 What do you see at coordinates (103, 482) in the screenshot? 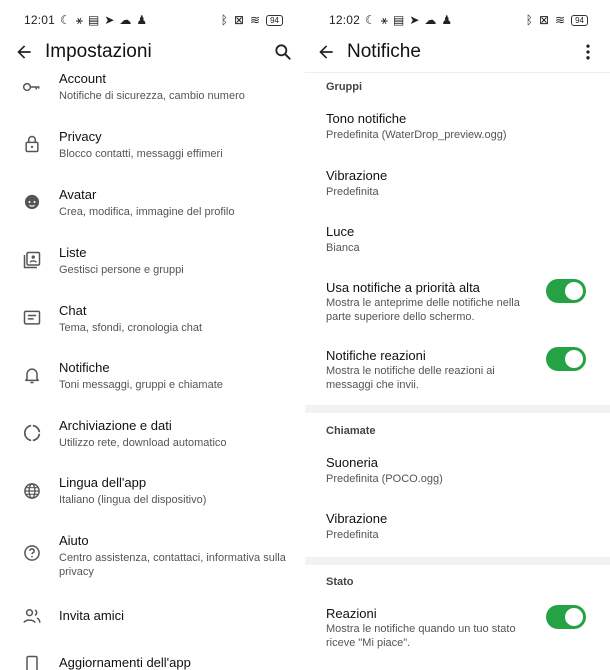
I see `item-title: Lingua dell'app` at bounding box center [103, 482].